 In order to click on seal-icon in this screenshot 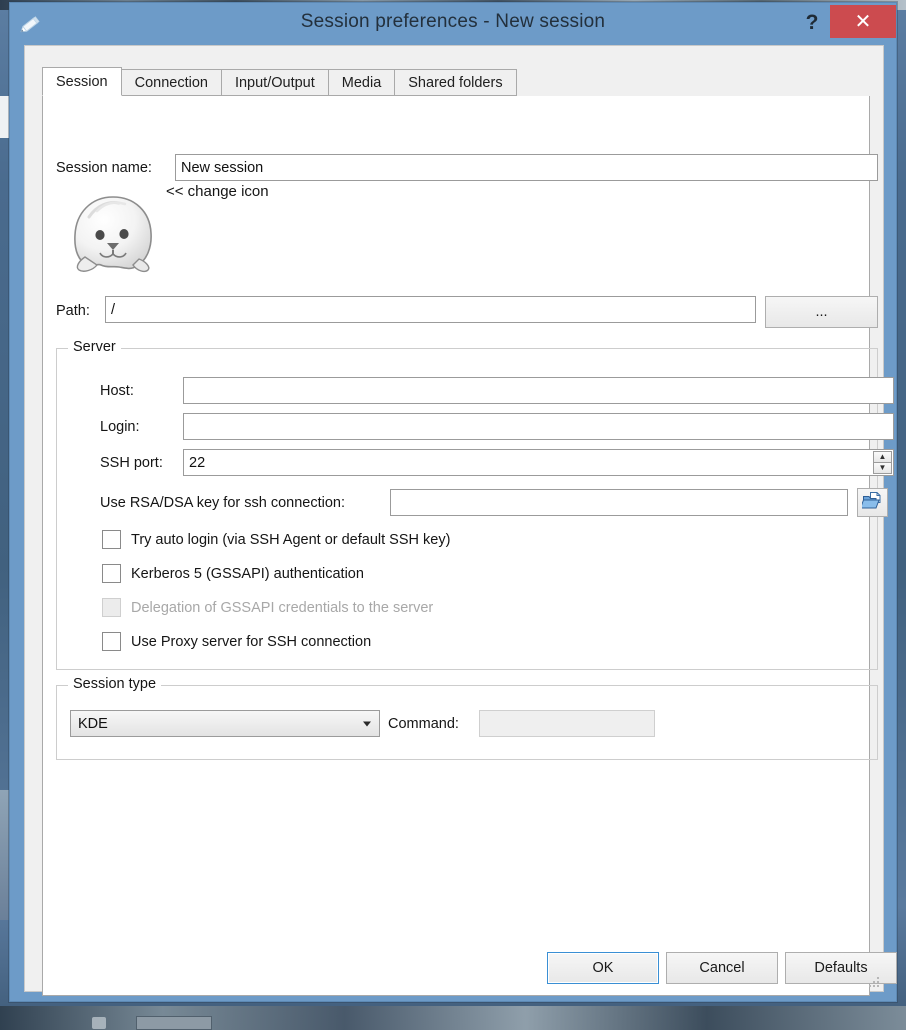, I will do `click(113, 234)`.